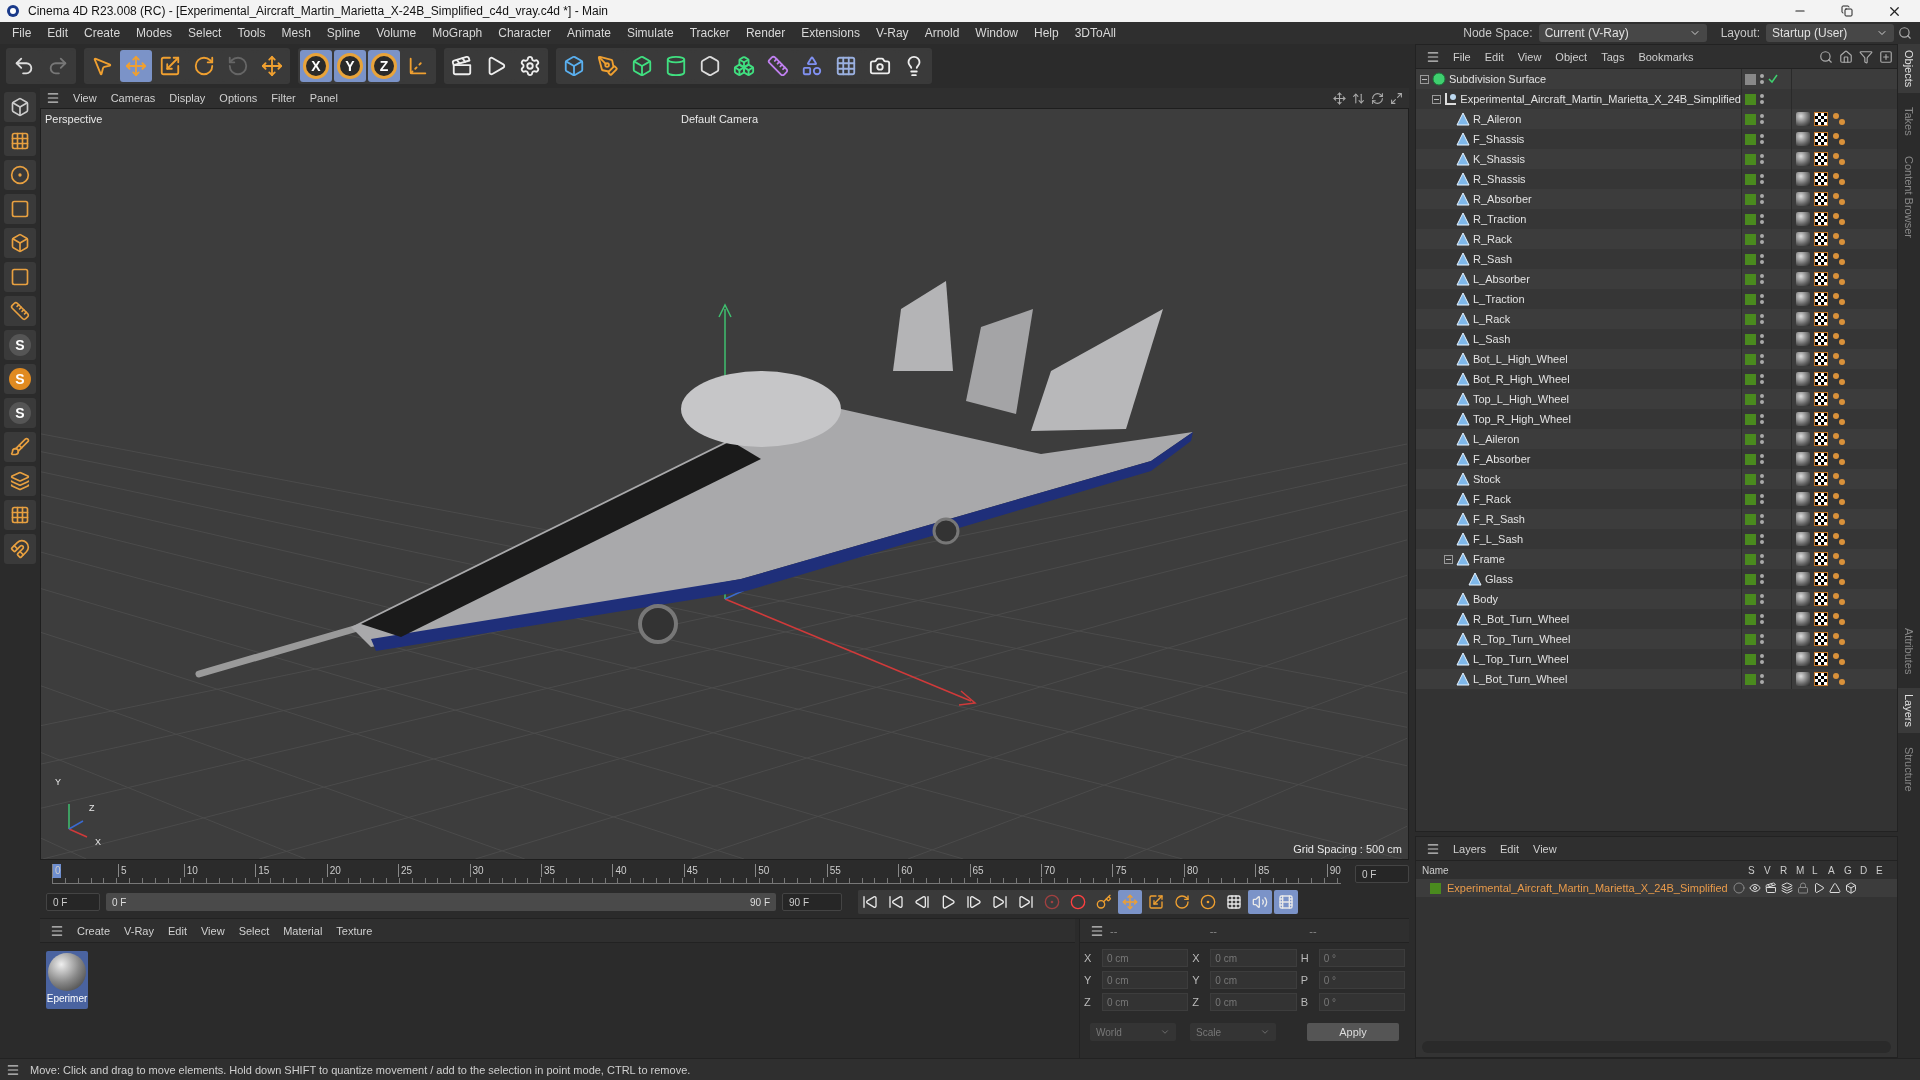 The width and height of the screenshot is (1920, 1080). Describe the element at coordinates (1656, 599) in the screenshot. I see `object-row: Body` at that location.